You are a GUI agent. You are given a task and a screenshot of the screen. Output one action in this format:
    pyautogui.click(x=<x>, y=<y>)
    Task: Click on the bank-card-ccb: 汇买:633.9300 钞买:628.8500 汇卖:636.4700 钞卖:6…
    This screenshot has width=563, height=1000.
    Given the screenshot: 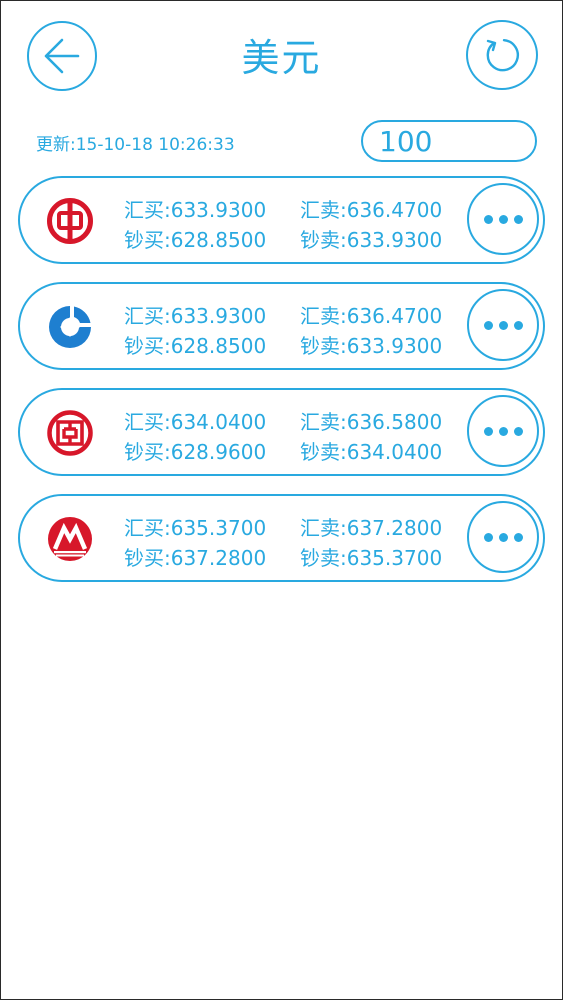 What is the action you would take?
    pyautogui.click(x=281, y=326)
    